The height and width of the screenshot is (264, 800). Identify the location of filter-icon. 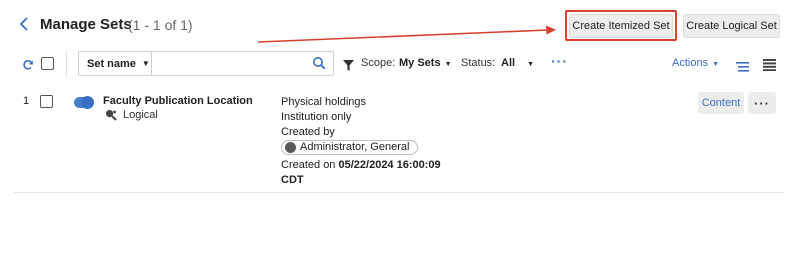
(348, 67).